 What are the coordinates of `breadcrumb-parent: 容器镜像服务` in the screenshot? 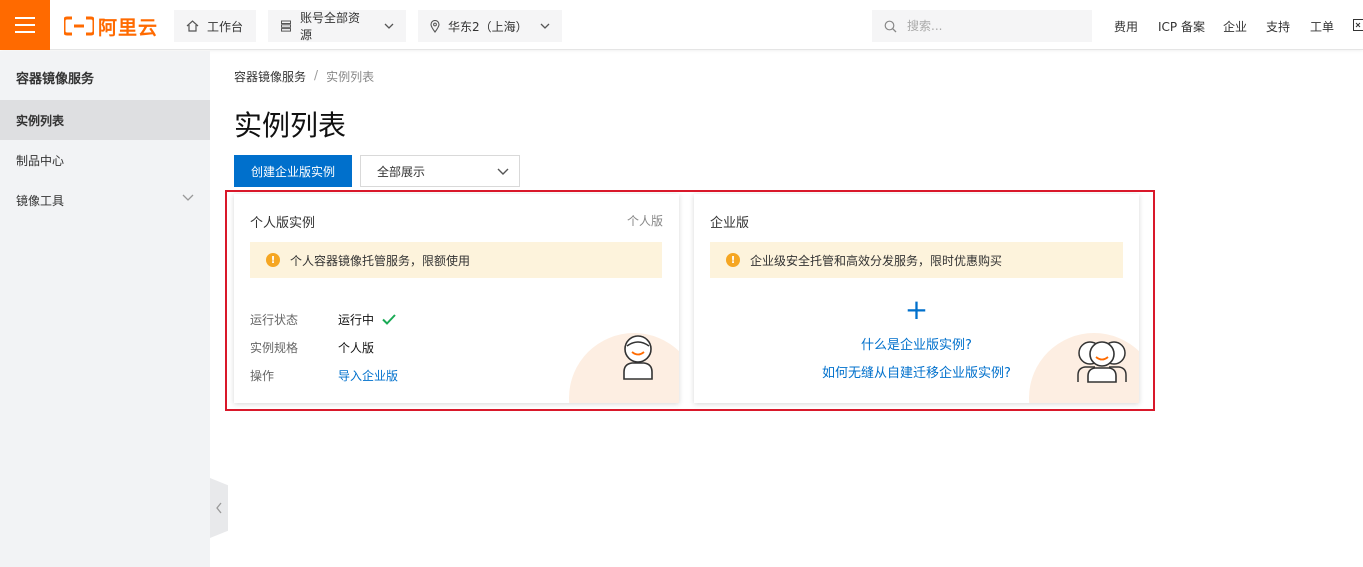 It's located at (270, 76).